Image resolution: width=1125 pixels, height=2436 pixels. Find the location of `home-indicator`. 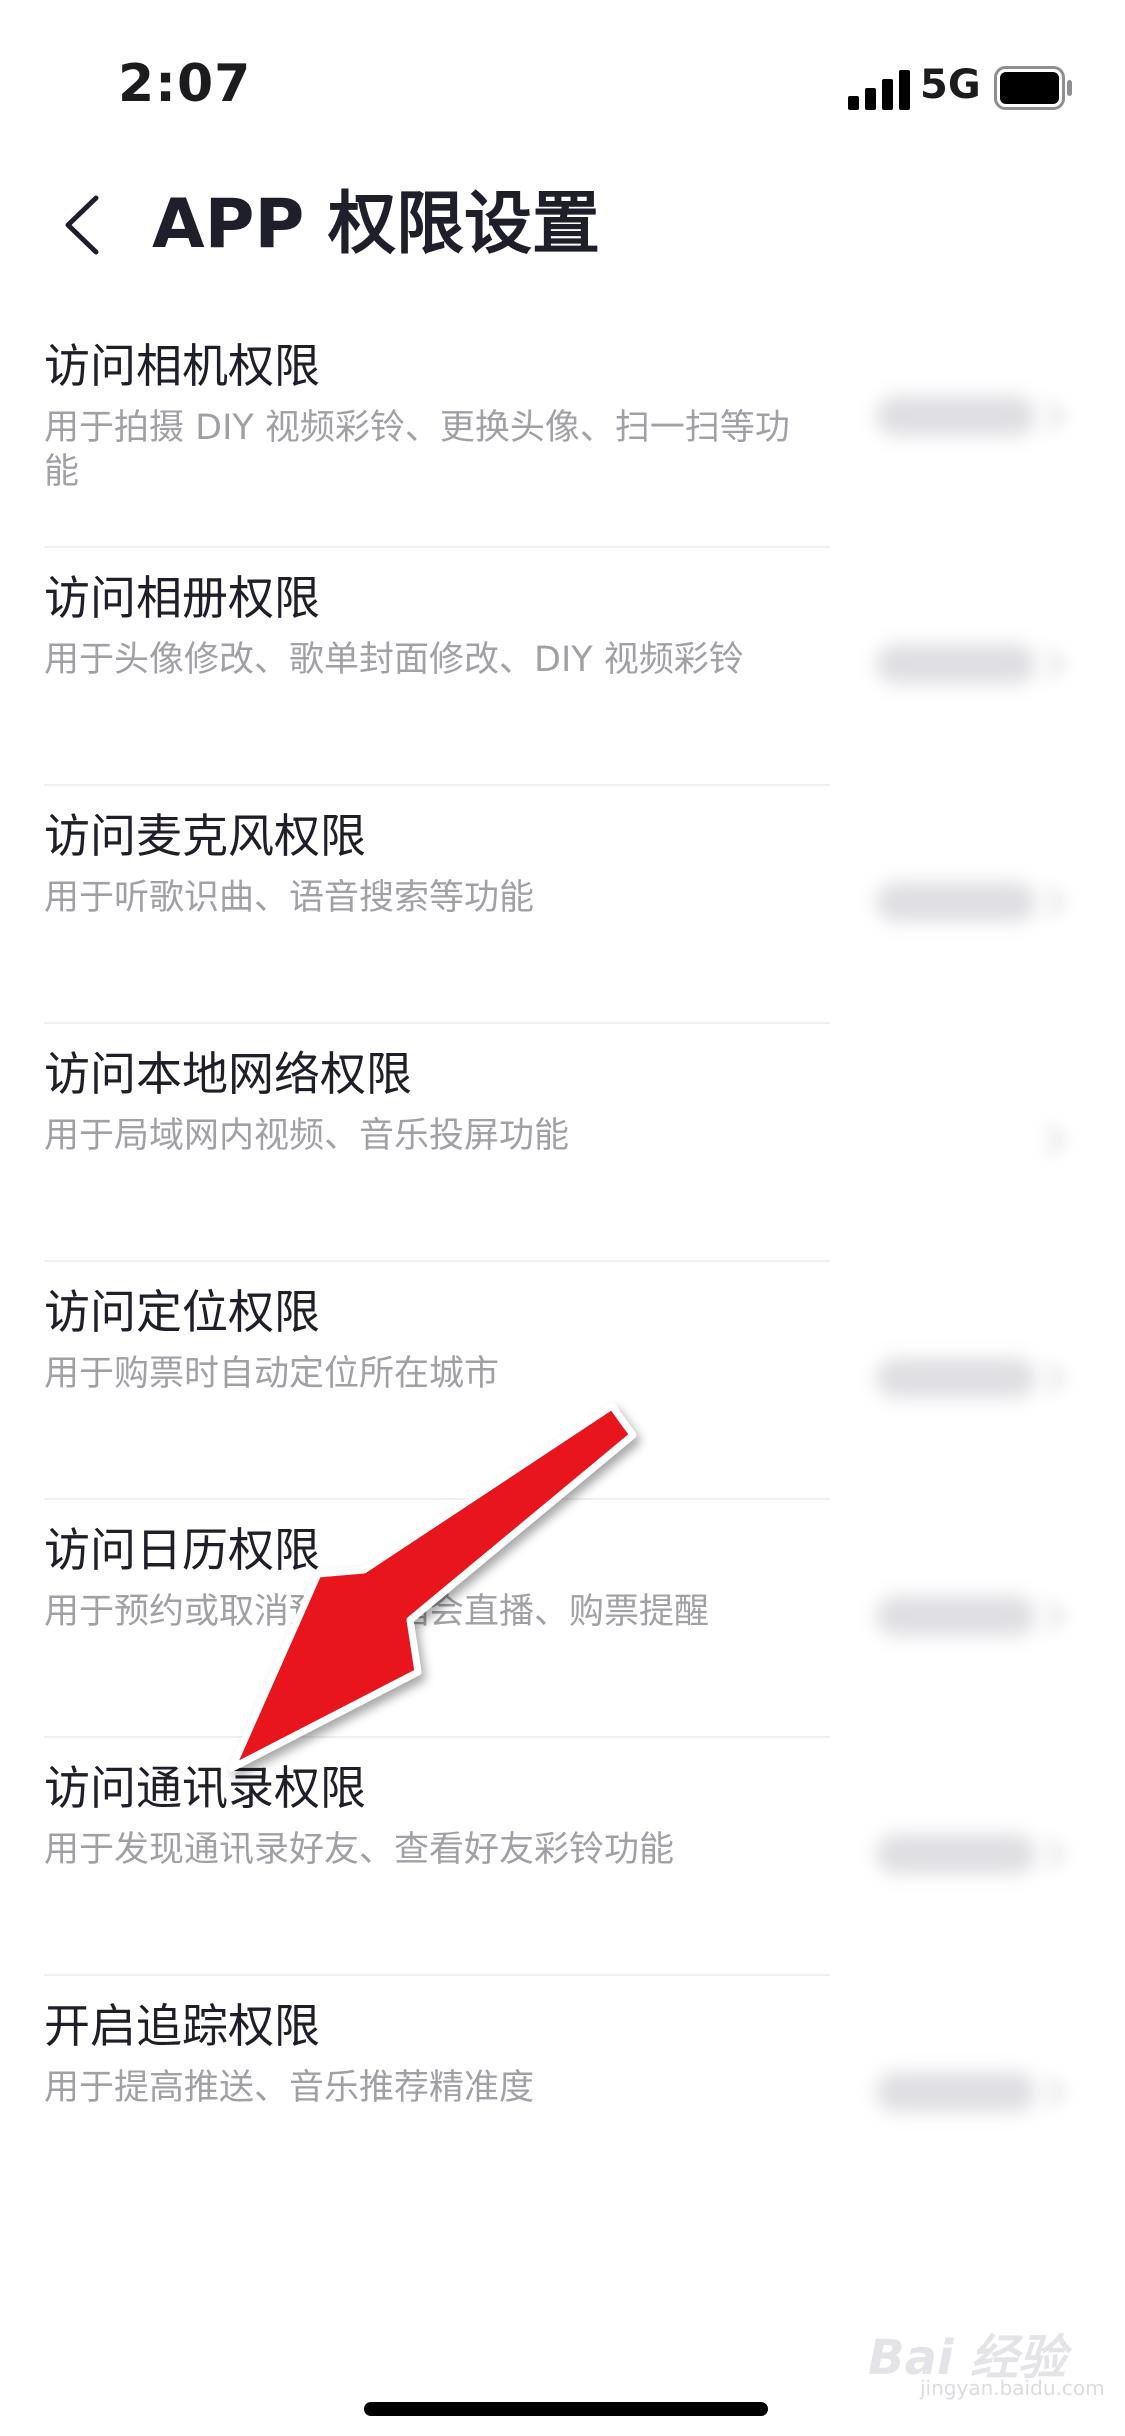

home-indicator is located at coordinates (566, 2409).